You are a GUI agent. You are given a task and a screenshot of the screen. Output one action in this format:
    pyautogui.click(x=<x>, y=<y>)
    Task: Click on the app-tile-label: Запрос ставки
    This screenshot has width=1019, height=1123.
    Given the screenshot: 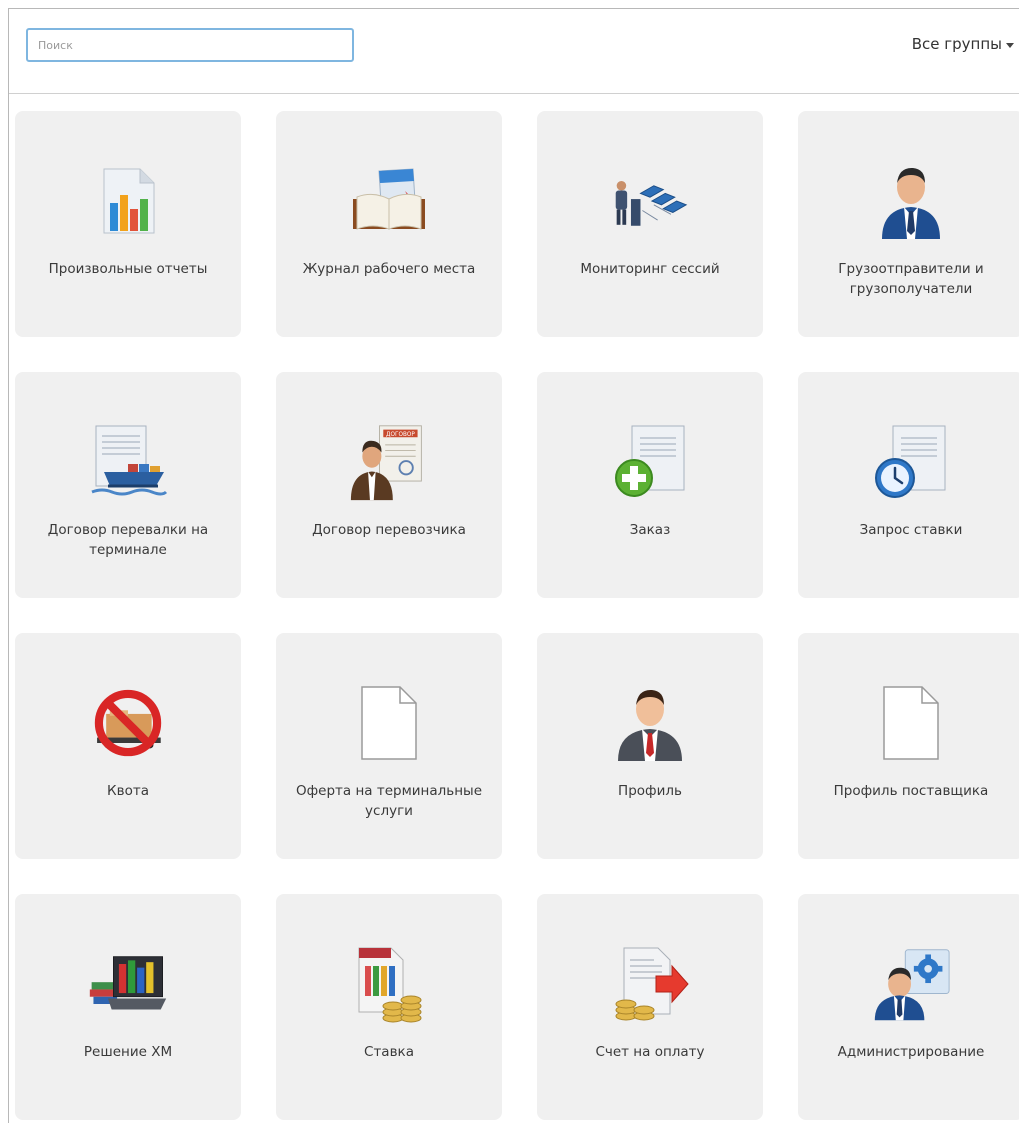 What is the action you would take?
    pyautogui.click(x=911, y=530)
    